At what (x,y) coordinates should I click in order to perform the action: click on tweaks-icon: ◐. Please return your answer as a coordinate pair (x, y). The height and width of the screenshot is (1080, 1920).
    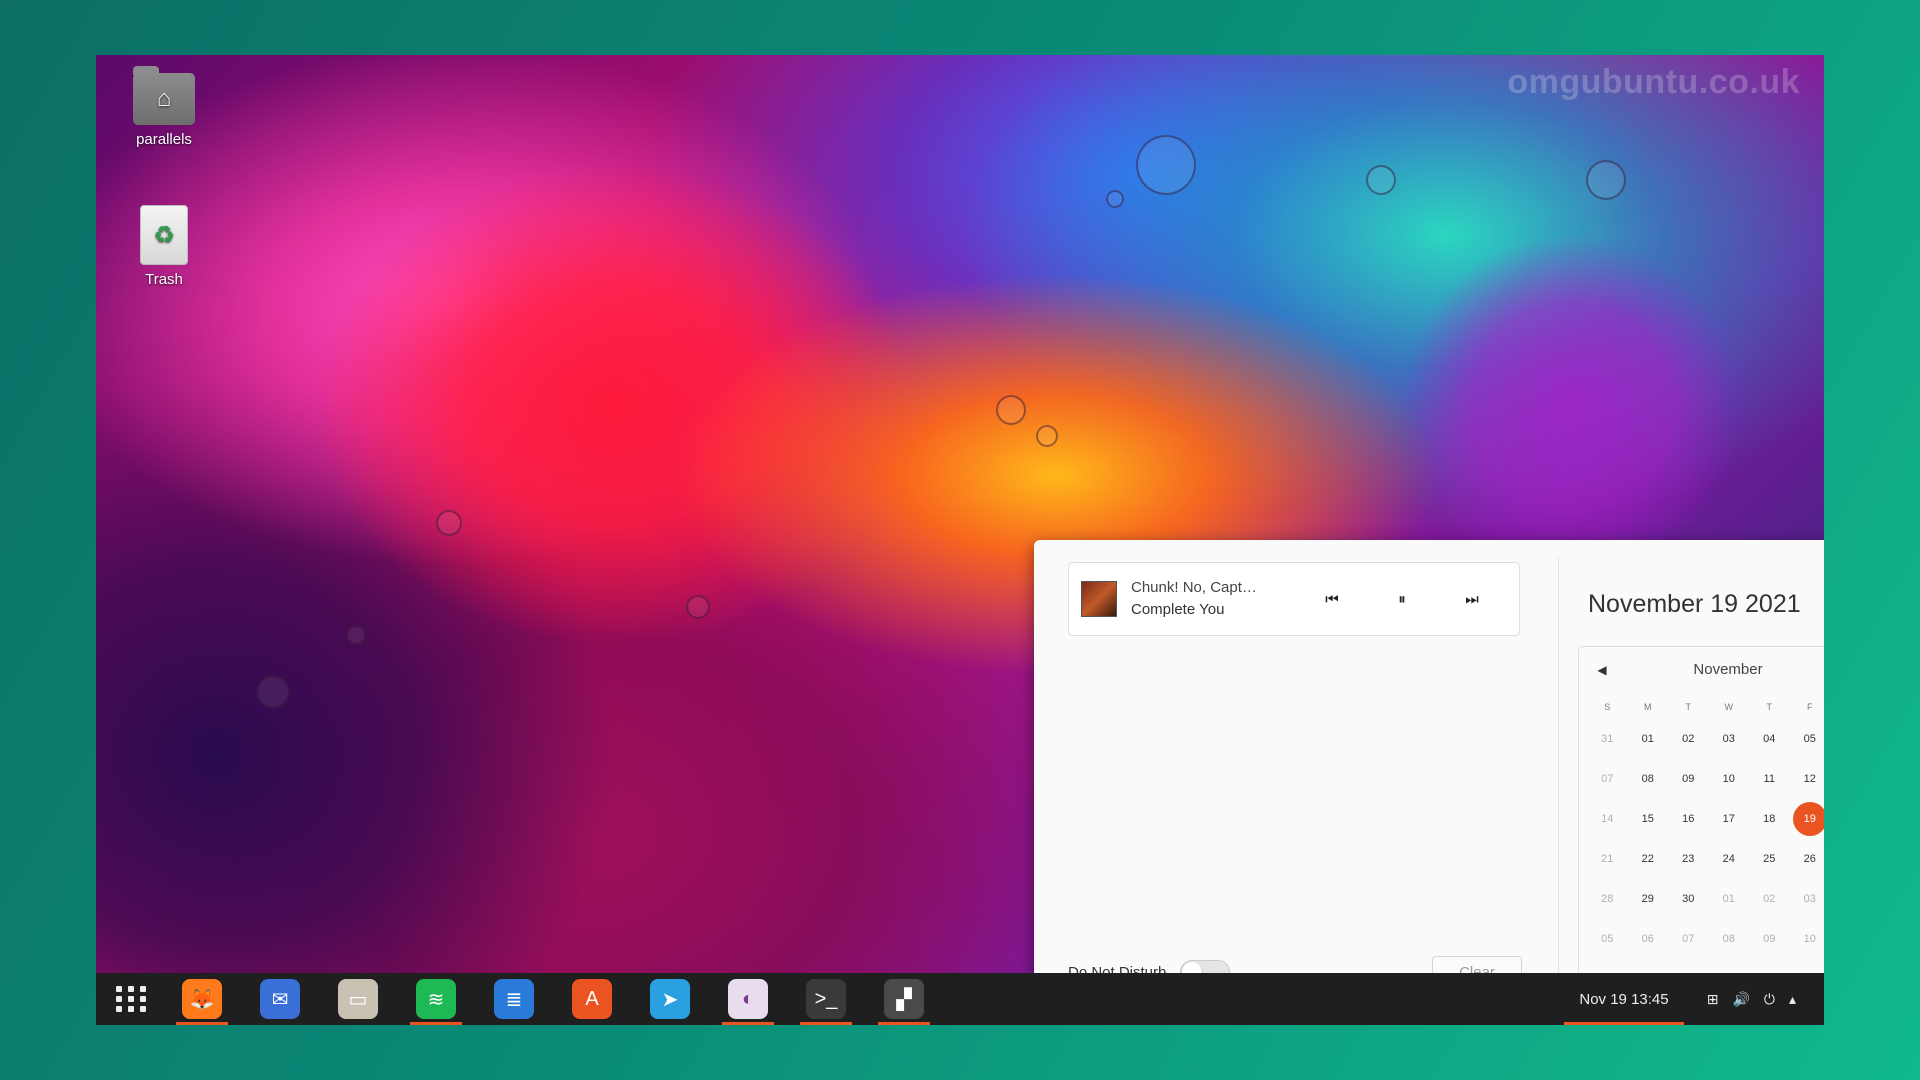
    Looking at the image, I should click on (748, 999).